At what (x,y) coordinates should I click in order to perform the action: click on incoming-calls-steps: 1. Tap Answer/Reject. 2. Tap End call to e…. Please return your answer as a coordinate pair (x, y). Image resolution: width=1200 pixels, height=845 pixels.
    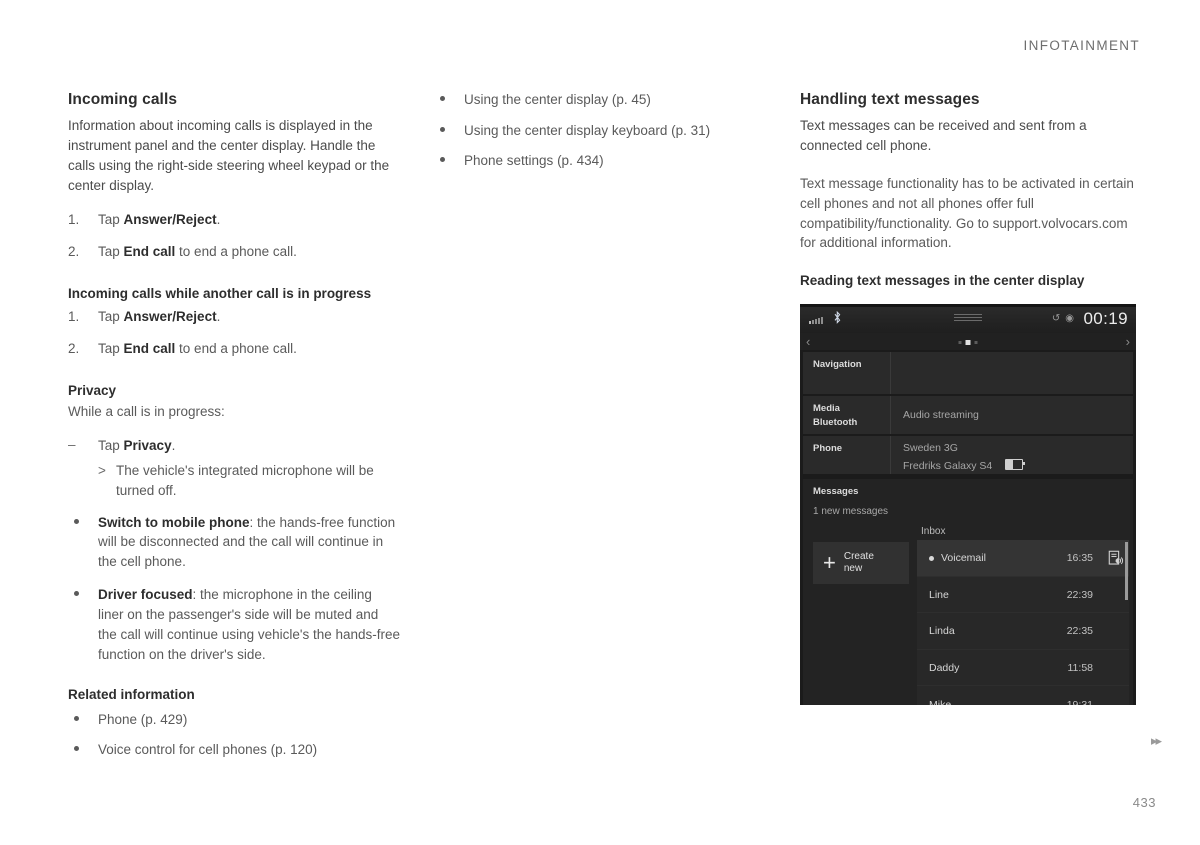
    Looking at the image, I should click on (234, 236).